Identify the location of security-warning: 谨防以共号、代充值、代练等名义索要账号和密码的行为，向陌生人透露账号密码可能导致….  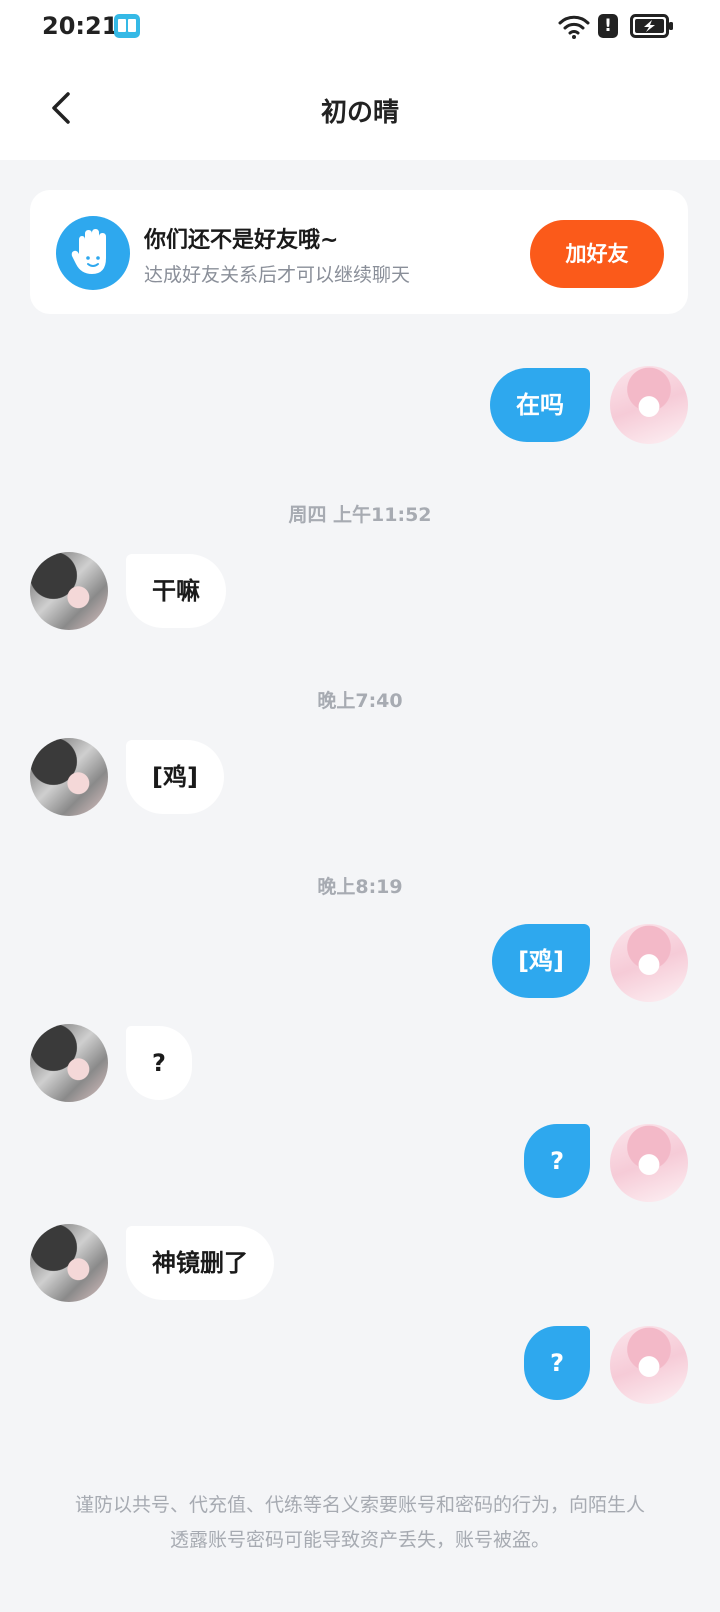
(359, 1522).